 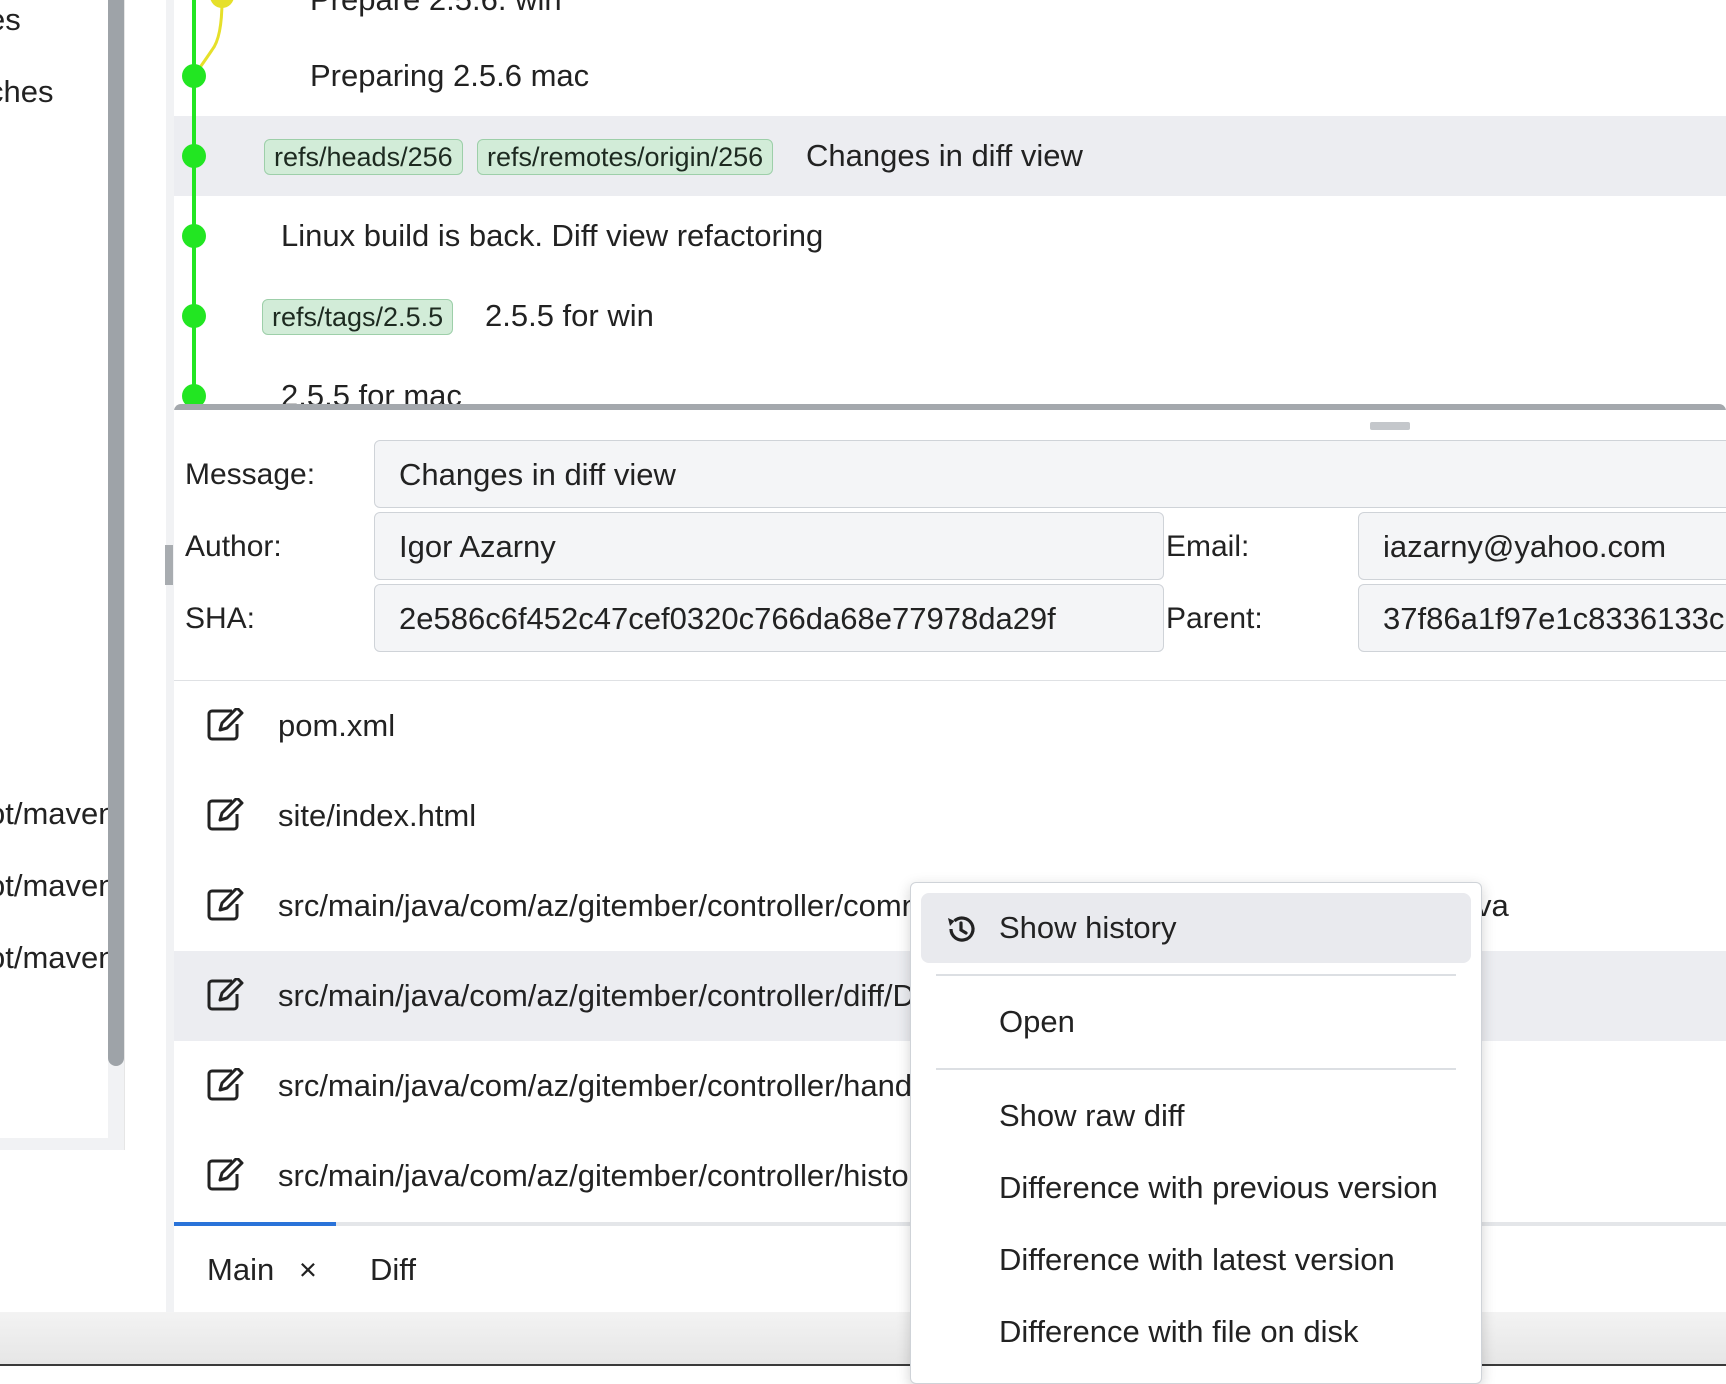 What do you see at coordinates (26, 92) in the screenshot?
I see `tree-item: ches` at bounding box center [26, 92].